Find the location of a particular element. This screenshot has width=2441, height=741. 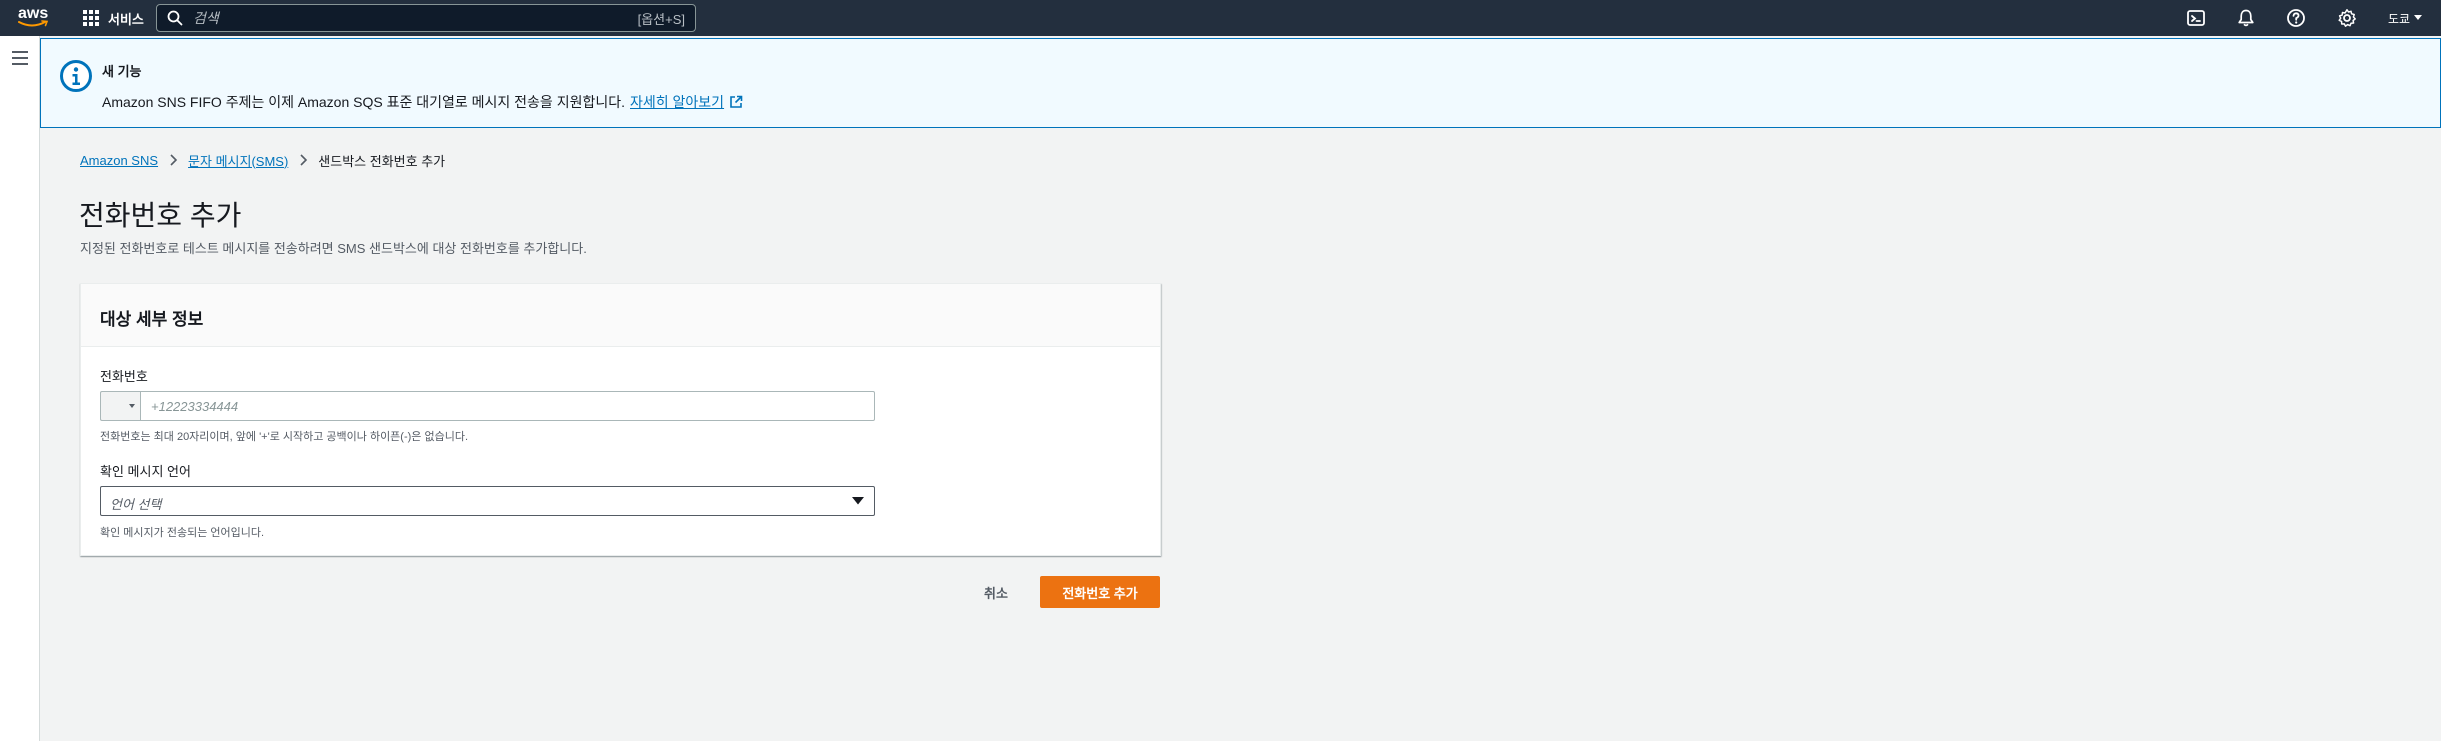

aws-logo: aws is located at coordinates (35, 17).